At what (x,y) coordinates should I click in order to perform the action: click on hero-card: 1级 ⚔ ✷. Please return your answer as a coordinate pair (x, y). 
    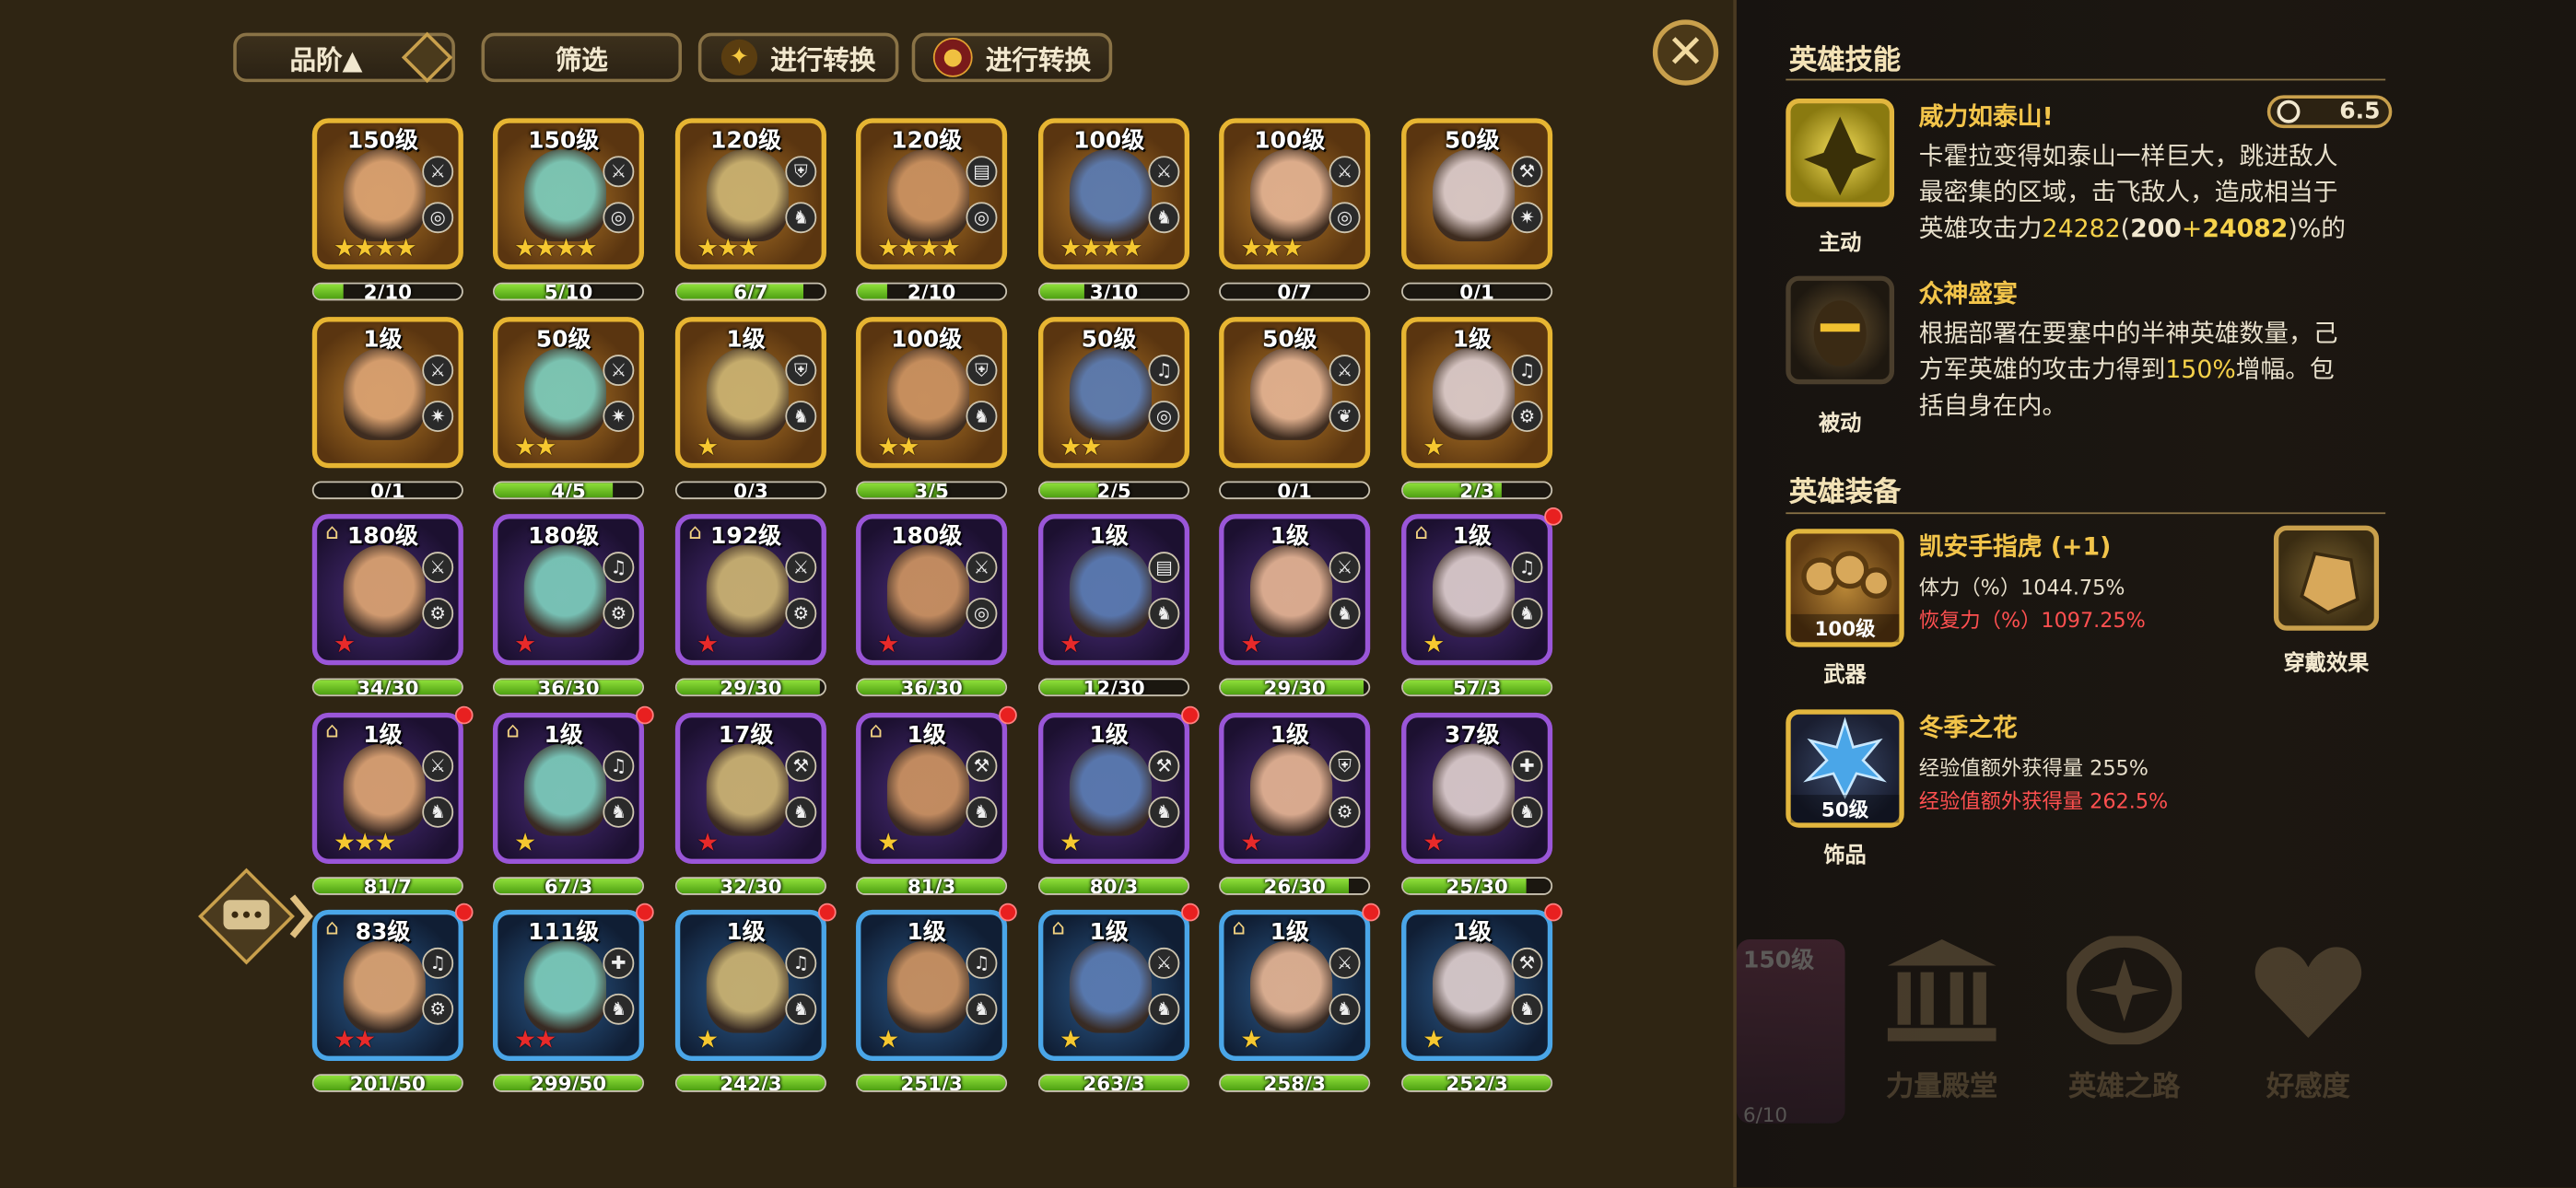
    Looking at the image, I should click on (387, 393).